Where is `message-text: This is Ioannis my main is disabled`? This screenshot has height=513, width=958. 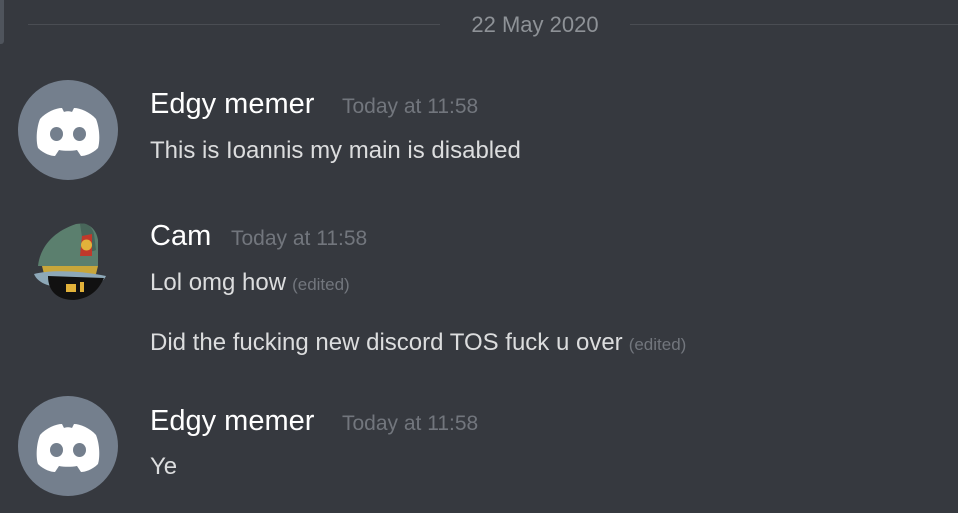 message-text: This is Ioannis my main is disabled is located at coordinates (335, 151).